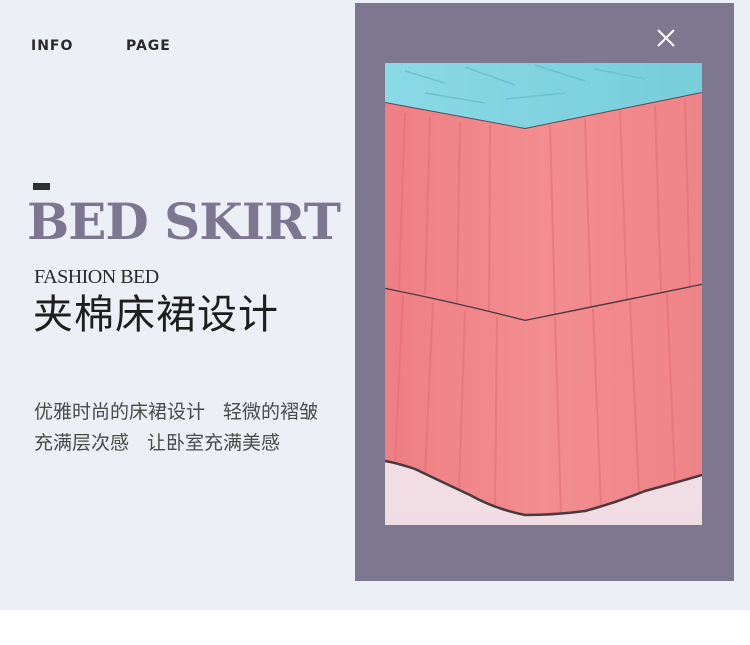  What do you see at coordinates (52, 46) in the screenshot?
I see `nav-info: INFO` at bounding box center [52, 46].